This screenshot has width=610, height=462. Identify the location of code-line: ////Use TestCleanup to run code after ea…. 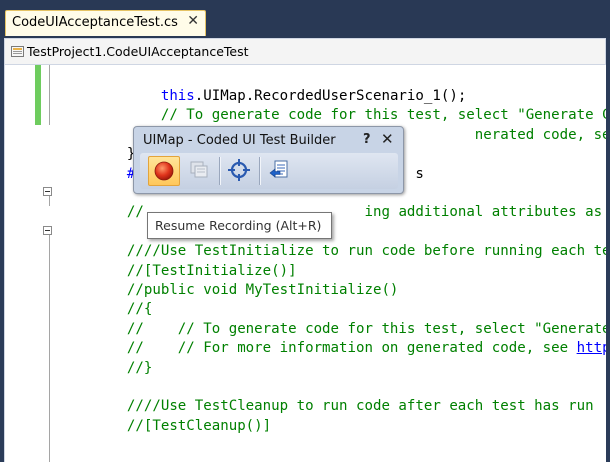
(326, 406).